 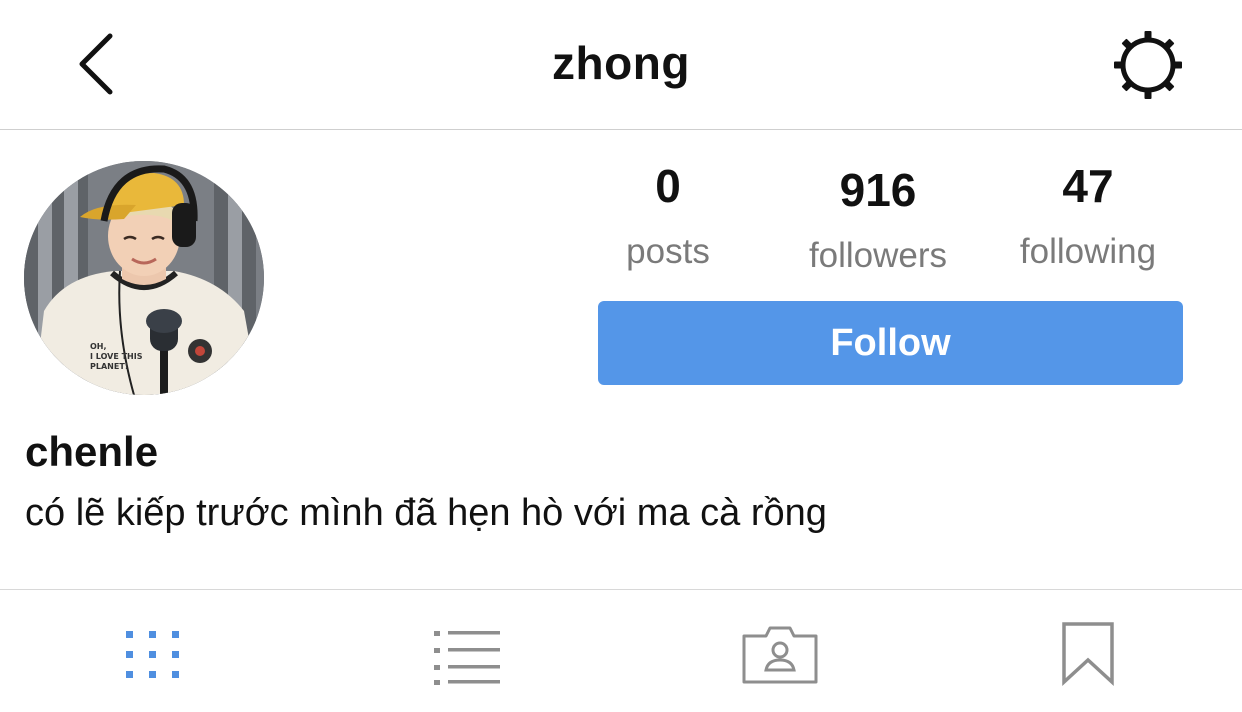 I want to click on posts-stat: 0 posts, so click(x=668, y=216).